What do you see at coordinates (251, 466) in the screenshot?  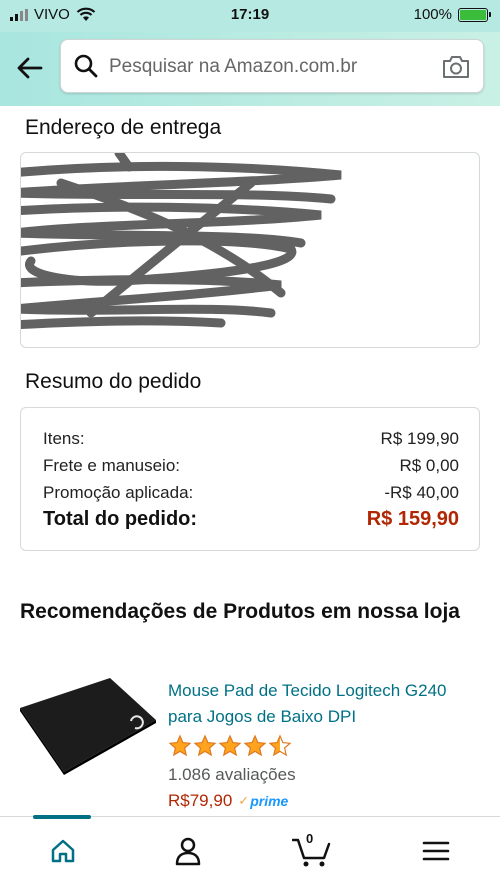 I see `summary-row-shipping: Frete e manuseio: R$ 0,00` at bounding box center [251, 466].